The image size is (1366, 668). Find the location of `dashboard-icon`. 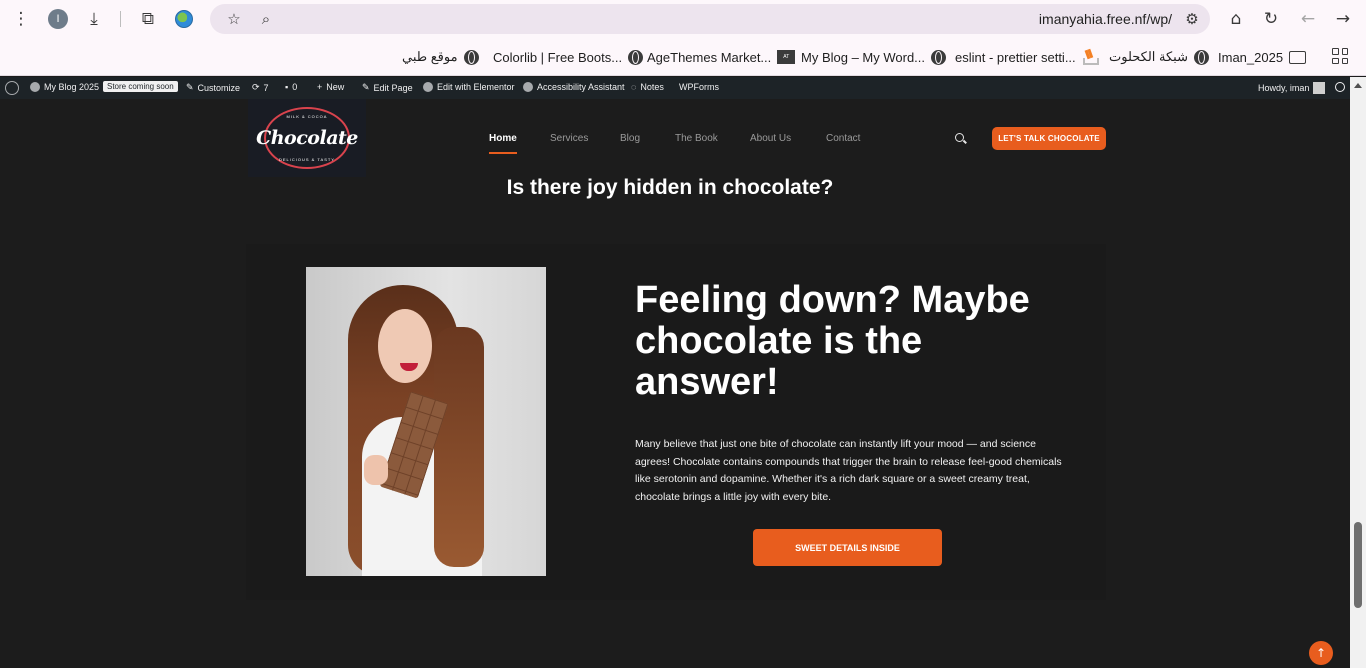

dashboard-icon is located at coordinates (35, 87).